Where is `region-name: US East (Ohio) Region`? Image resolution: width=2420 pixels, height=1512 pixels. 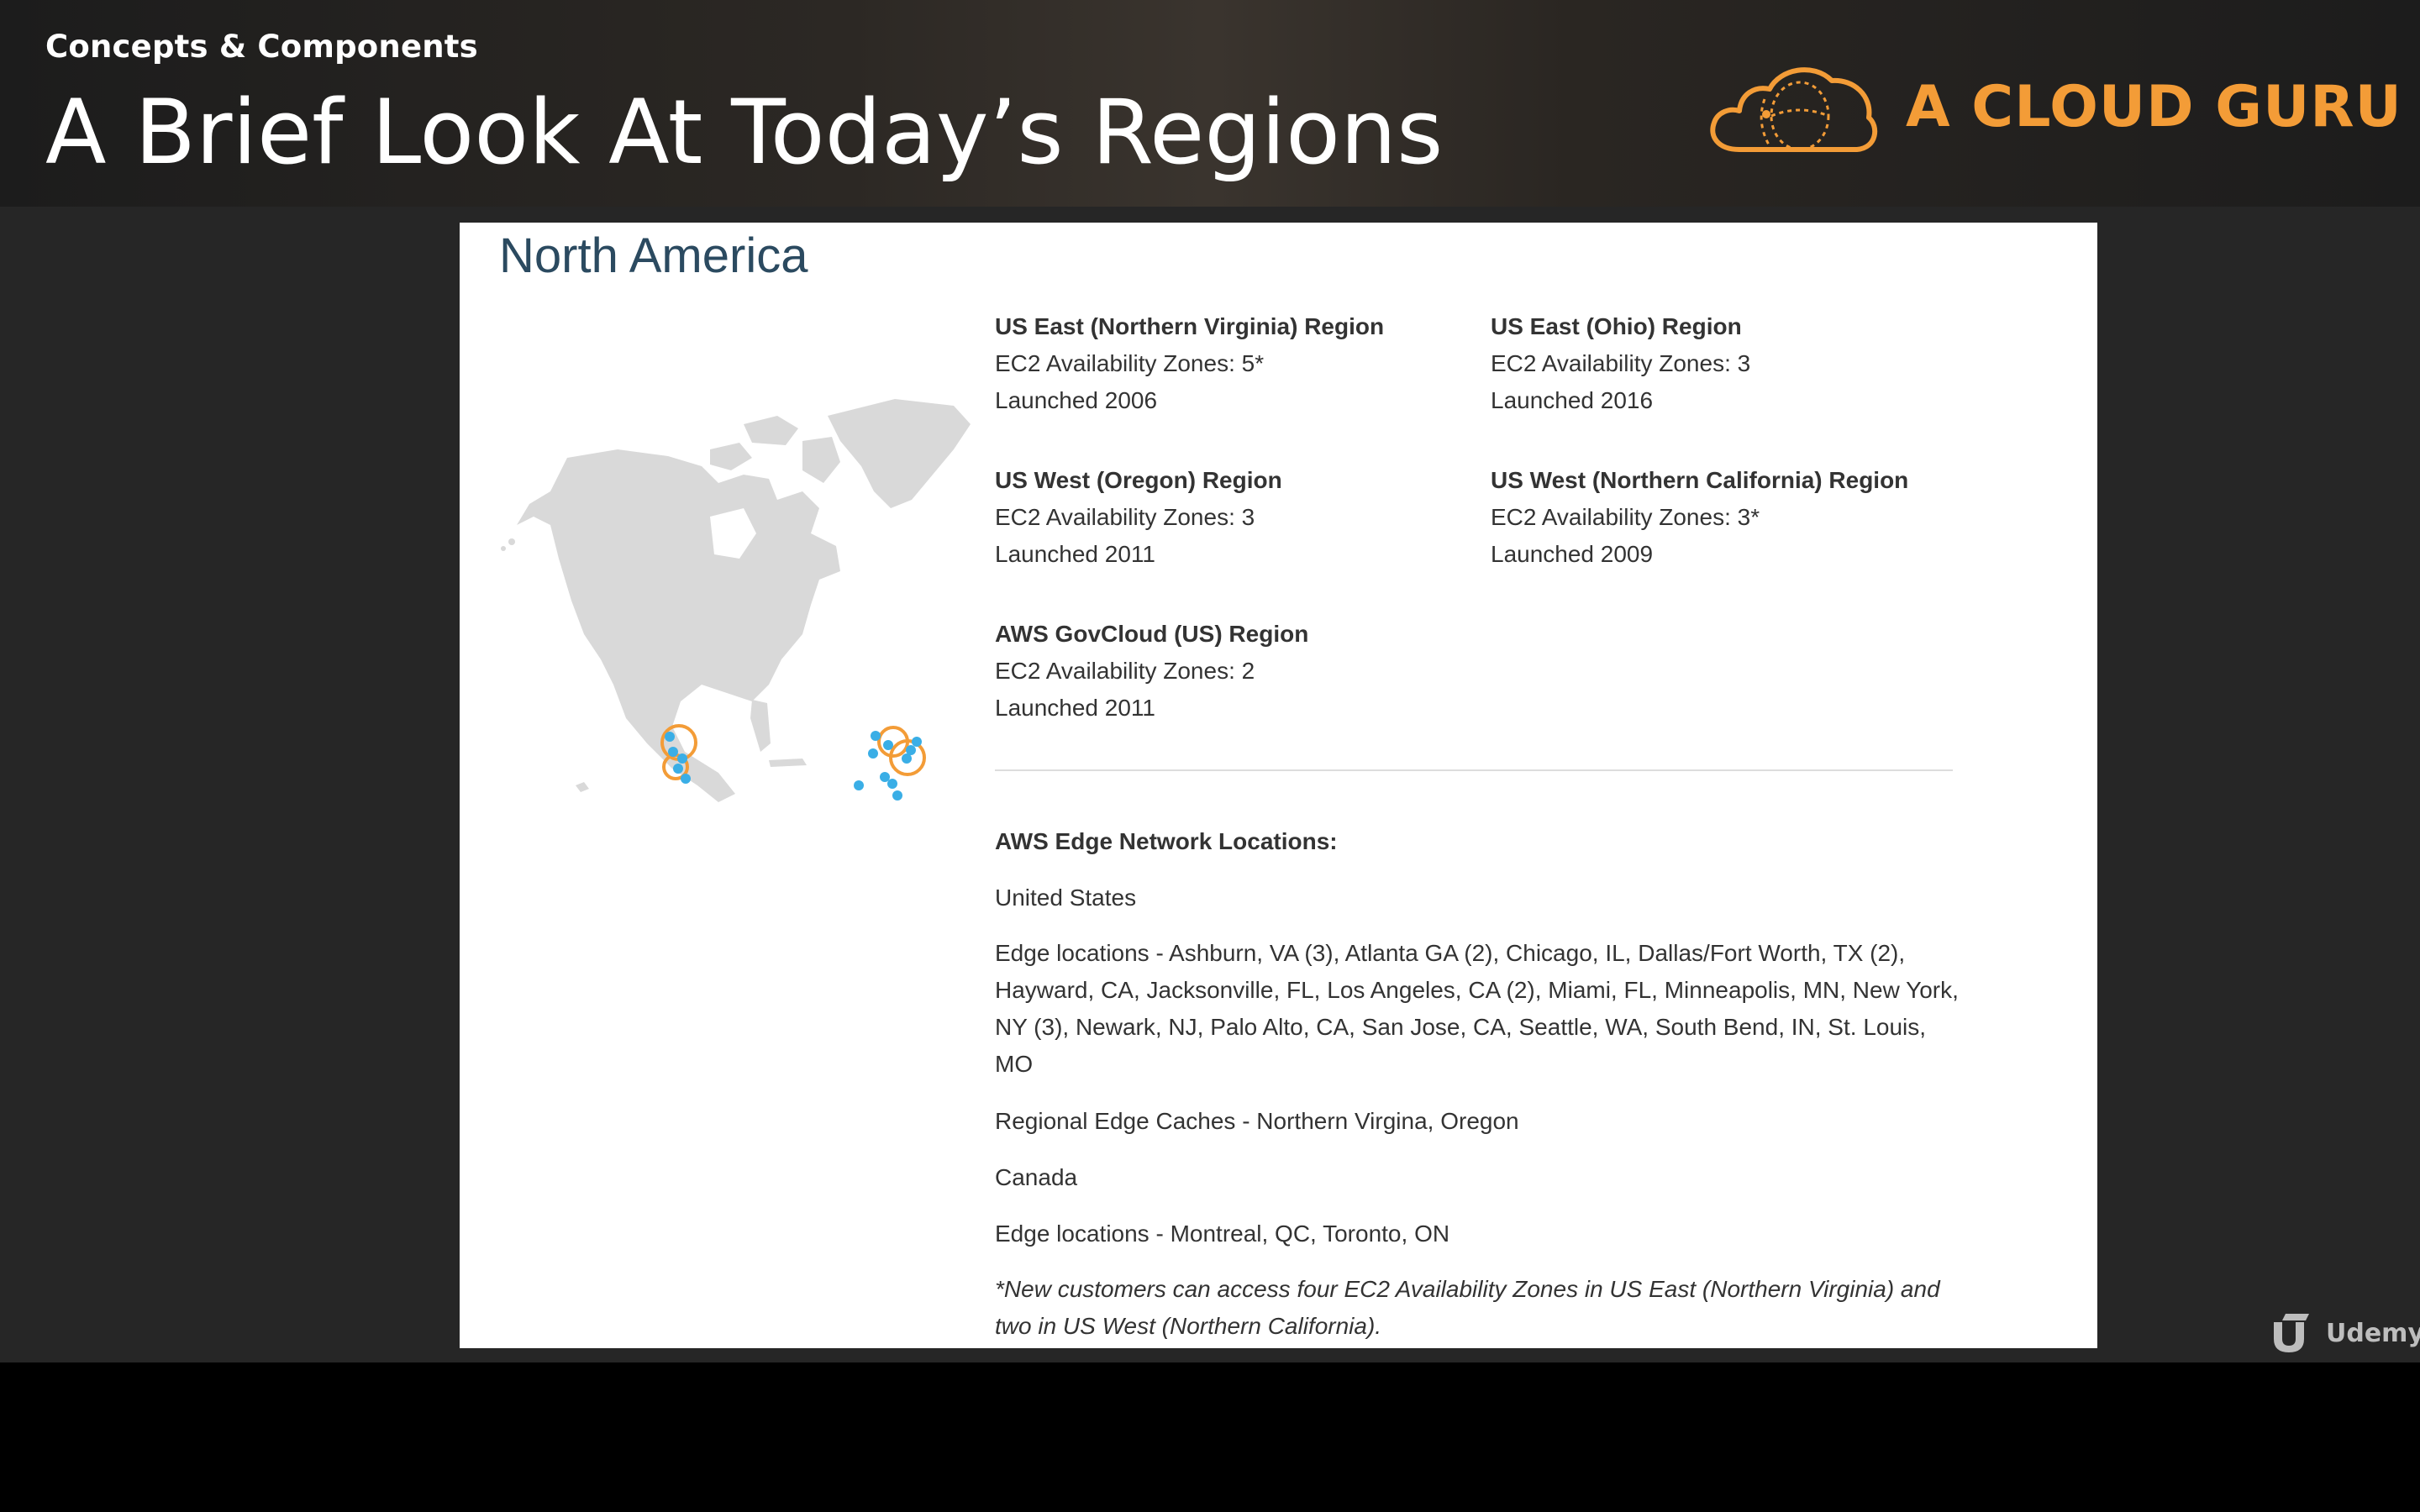
region-name: US East (Ohio) Region is located at coordinates (1617, 326).